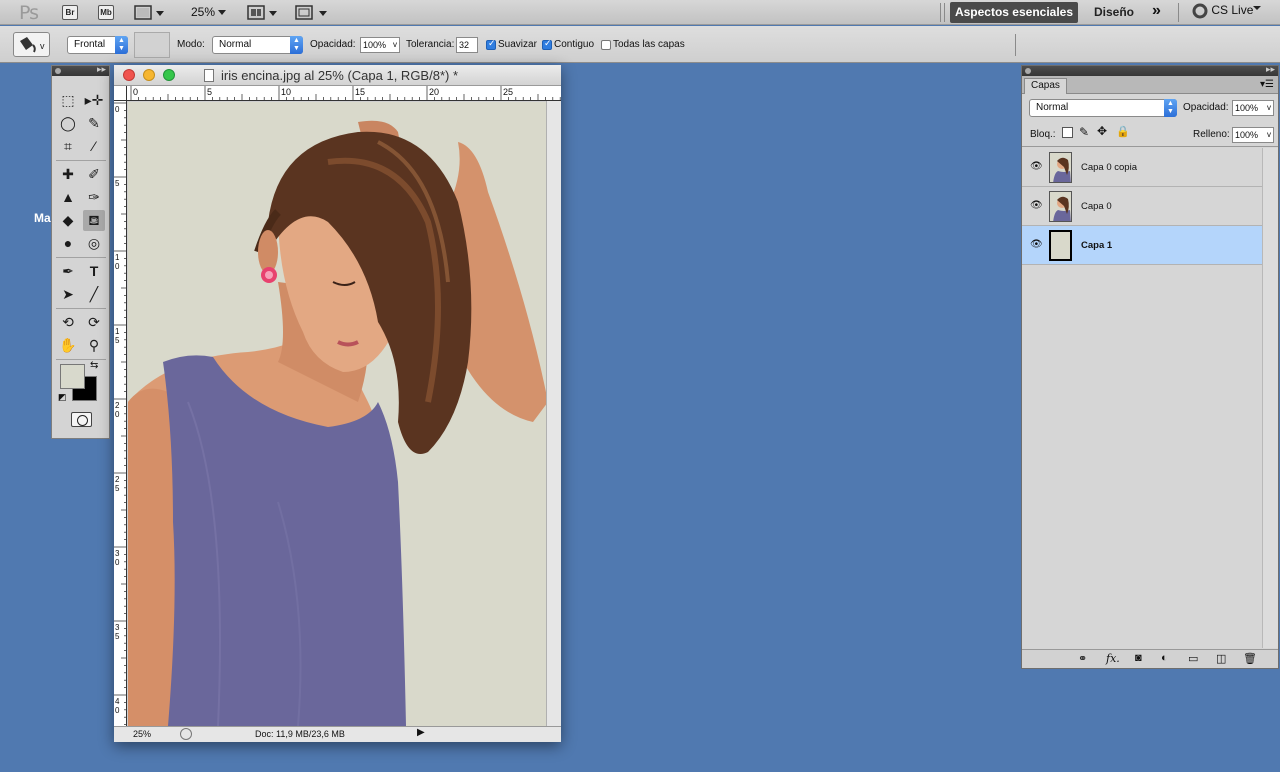 The width and height of the screenshot is (1280, 772). Describe the element at coordinates (94, 322) in the screenshot. I see `3d-orbit-tool-icon: ⟳` at that location.